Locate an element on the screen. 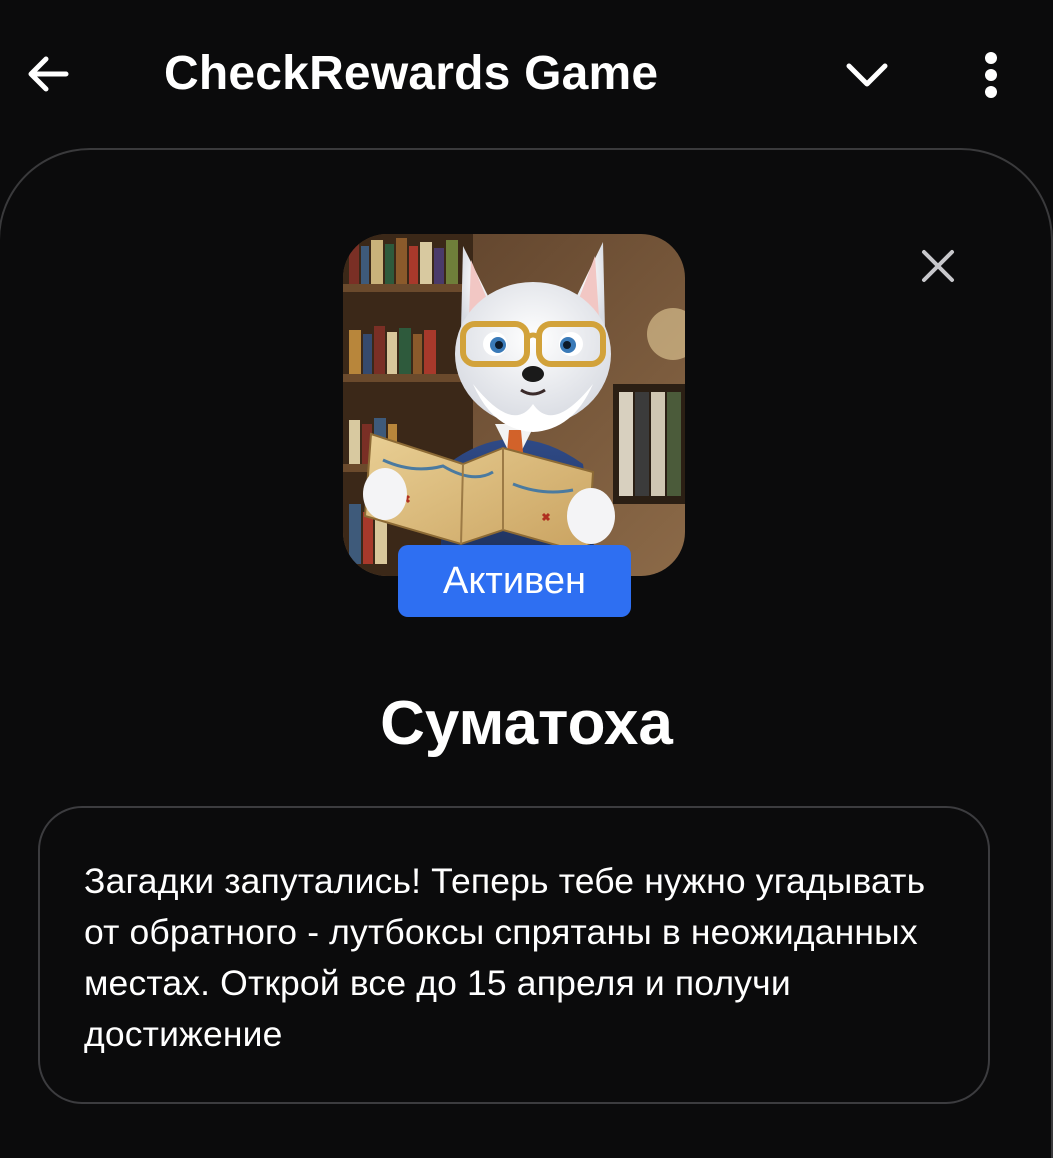  arrow-left-icon is located at coordinates (48, 74).